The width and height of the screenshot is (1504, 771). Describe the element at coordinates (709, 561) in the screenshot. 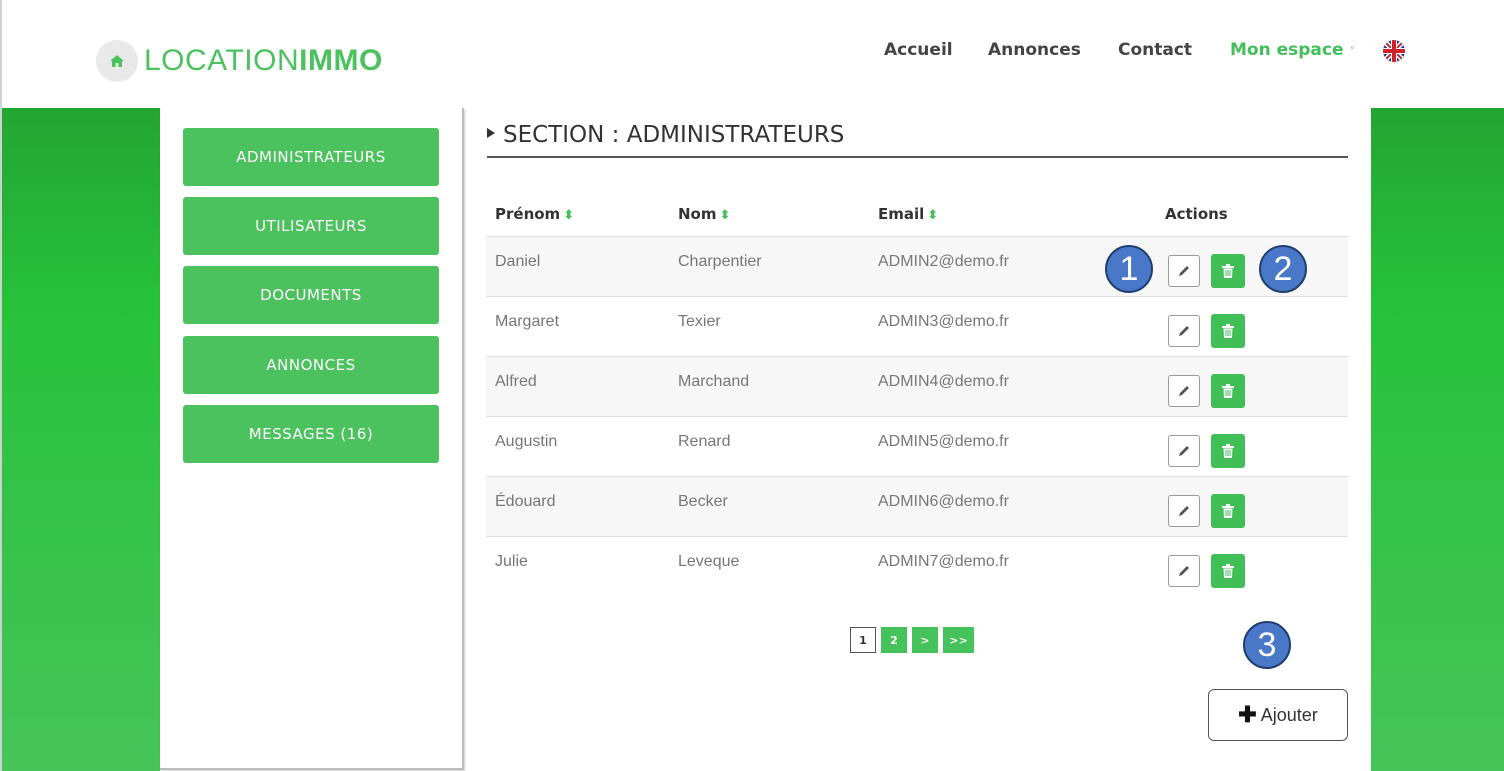

I see `cell-nom: Leveque` at that location.